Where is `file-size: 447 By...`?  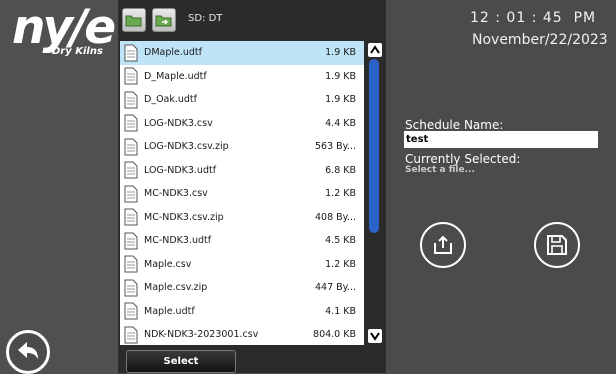
file-size: 447 By... is located at coordinates (335, 288).